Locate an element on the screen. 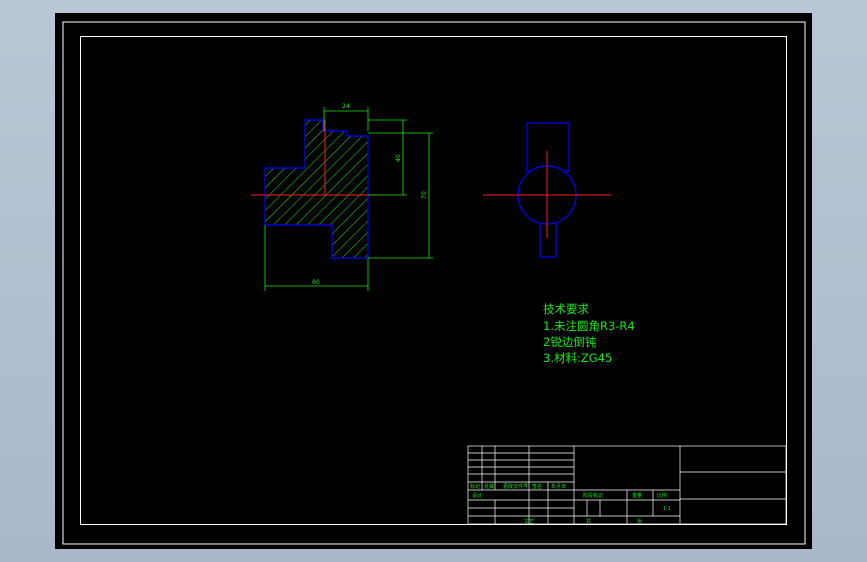 The image size is (867, 562). dim-overall-height: 70 is located at coordinates (424, 195).